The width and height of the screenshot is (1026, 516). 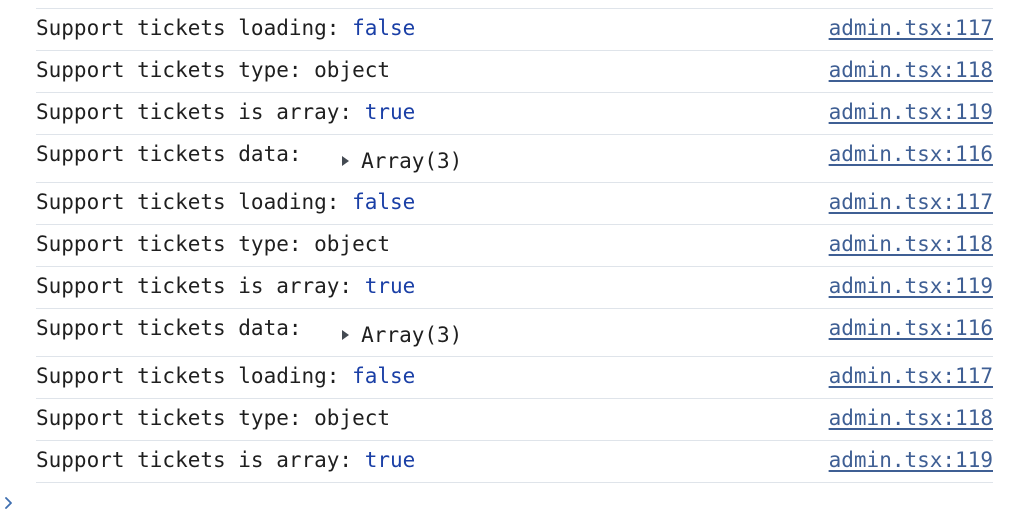 I want to click on console-prompt, so click(x=9, y=503).